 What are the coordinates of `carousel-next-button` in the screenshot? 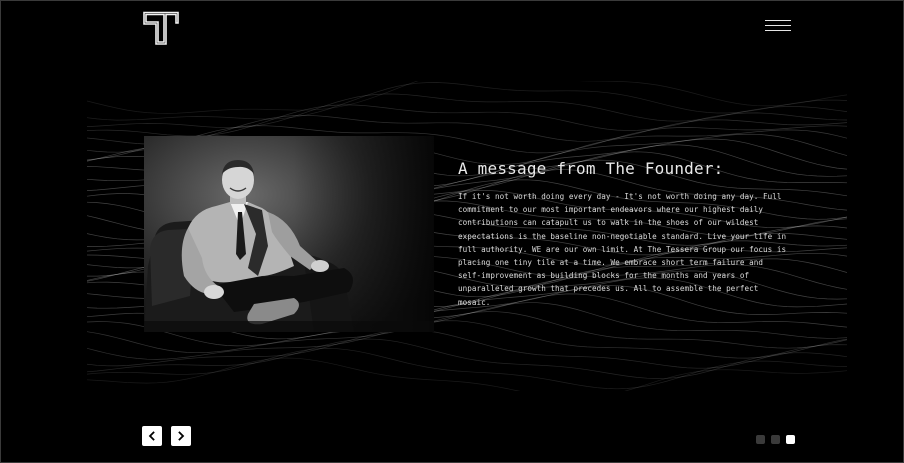 It's located at (181, 436).